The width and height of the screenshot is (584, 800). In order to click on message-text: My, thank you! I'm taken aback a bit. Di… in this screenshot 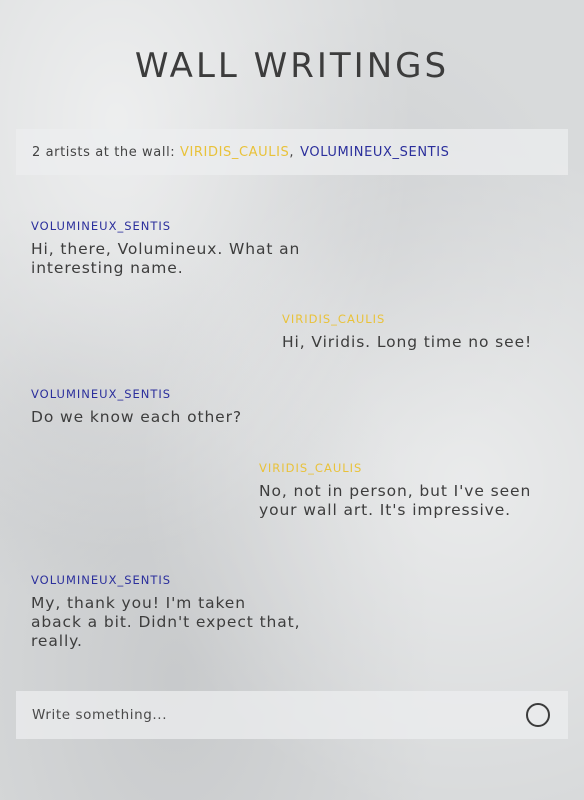, I will do `click(166, 622)`.